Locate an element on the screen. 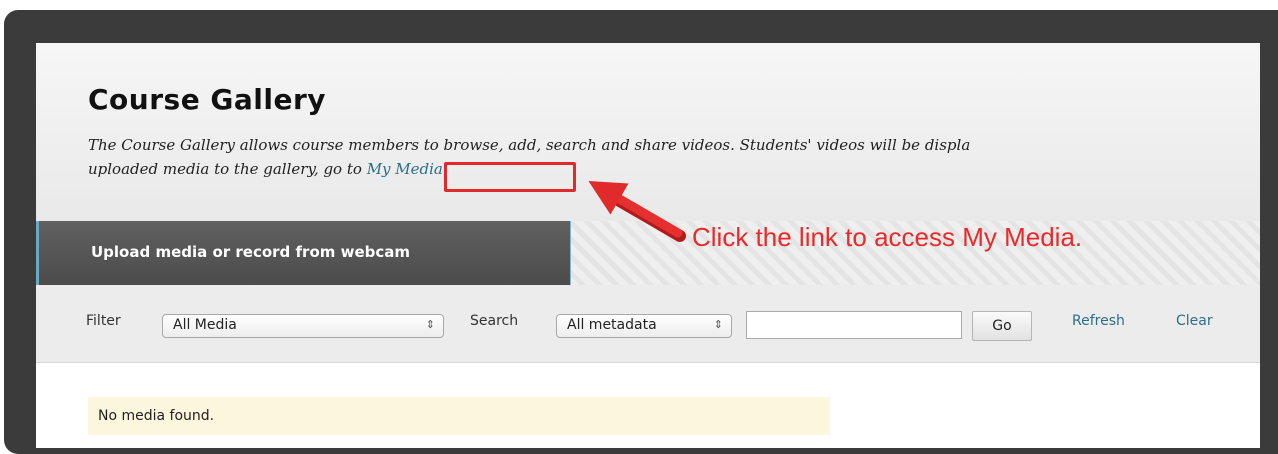 Image resolution: width=1278 pixels, height=454 pixels. annotation-arrow-icon is located at coordinates (637, 211).